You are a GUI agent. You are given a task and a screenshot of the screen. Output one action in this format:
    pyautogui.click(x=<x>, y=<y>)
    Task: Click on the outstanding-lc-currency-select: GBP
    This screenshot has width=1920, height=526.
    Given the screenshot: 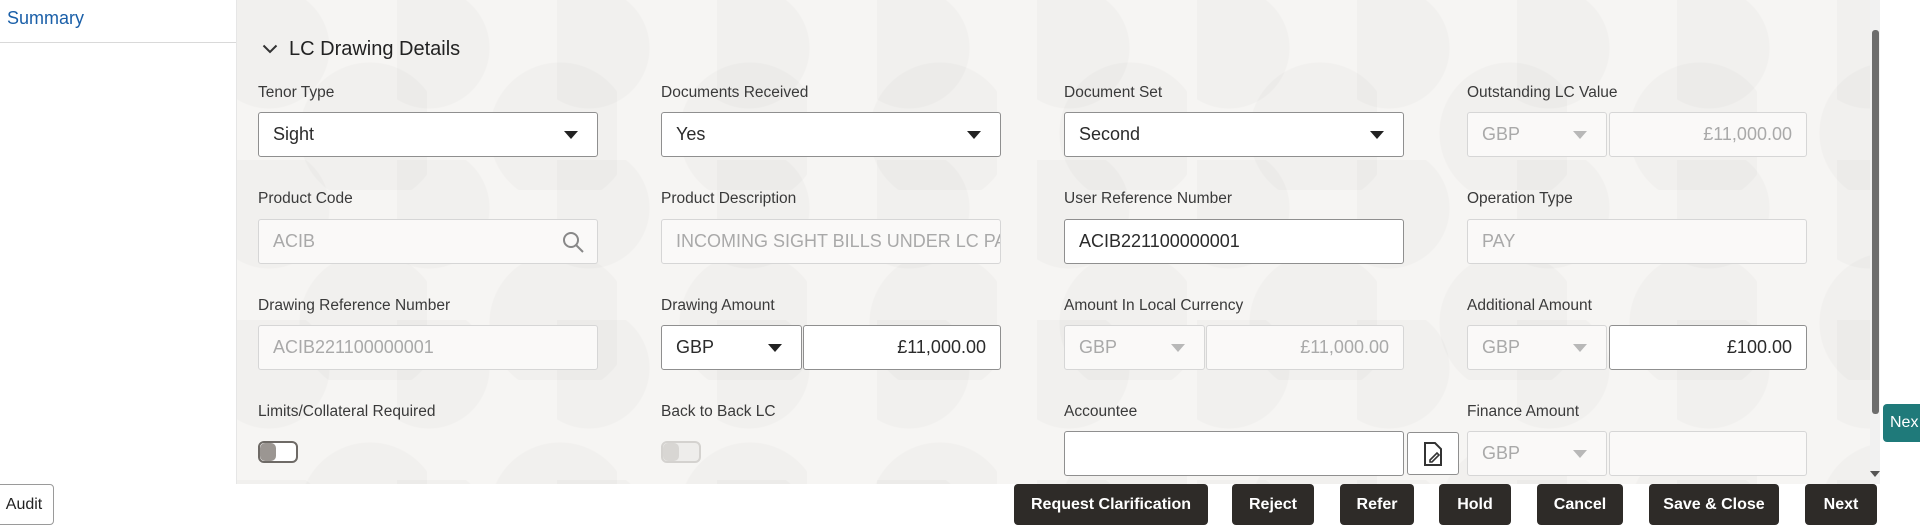 What is the action you would take?
    pyautogui.click(x=1537, y=134)
    